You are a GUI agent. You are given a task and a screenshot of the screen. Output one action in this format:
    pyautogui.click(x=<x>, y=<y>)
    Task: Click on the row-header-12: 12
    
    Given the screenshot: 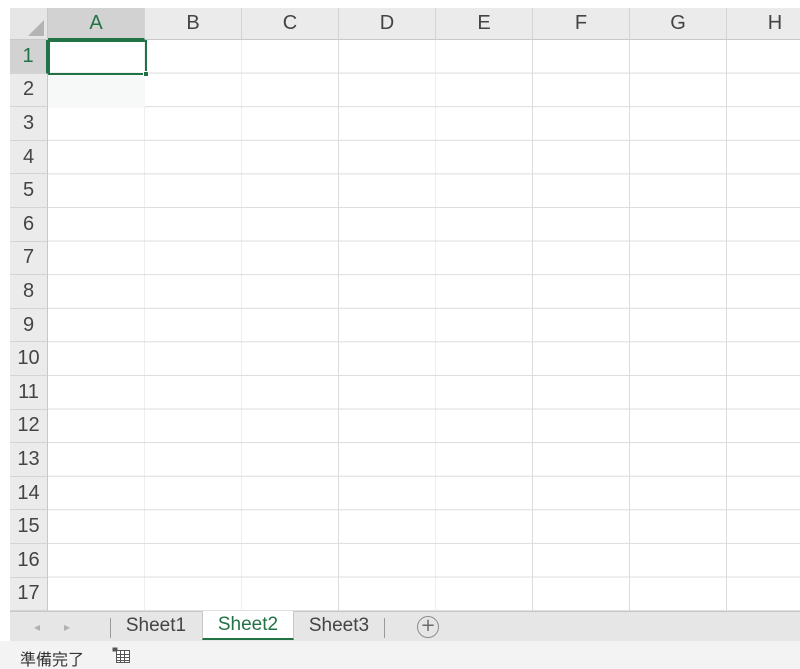 What is the action you would take?
    pyautogui.click(x=29, y=426)
    